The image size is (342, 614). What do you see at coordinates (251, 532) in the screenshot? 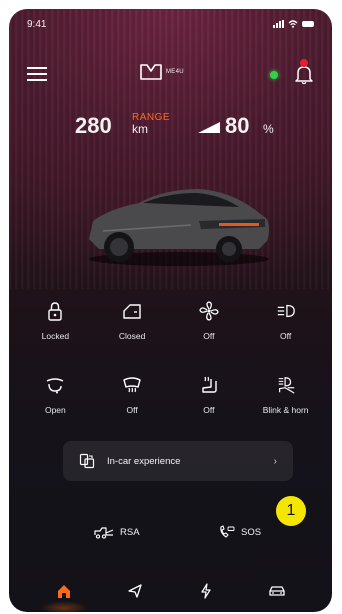
I see `sos-label: SOS` at bounding box center [251, 532].